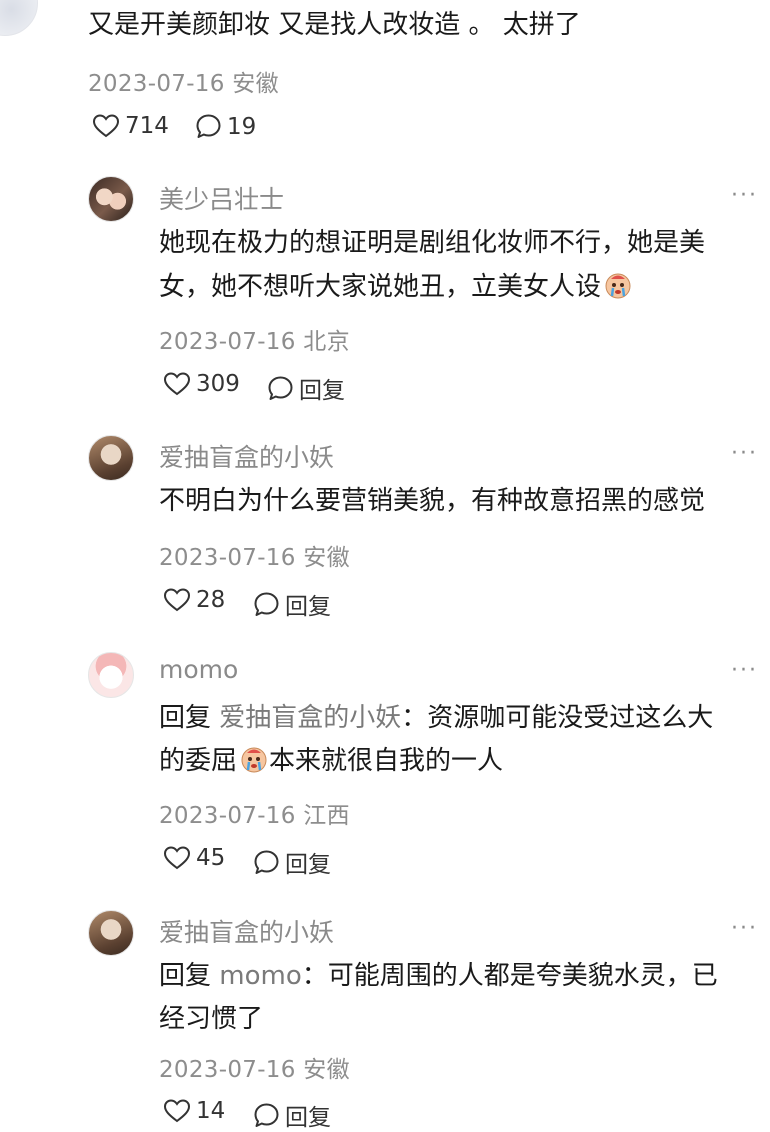  What do you see at coordinates (211, 858) in the screenshot?
I see `like-count: 45` at bounding box center [211, 858].